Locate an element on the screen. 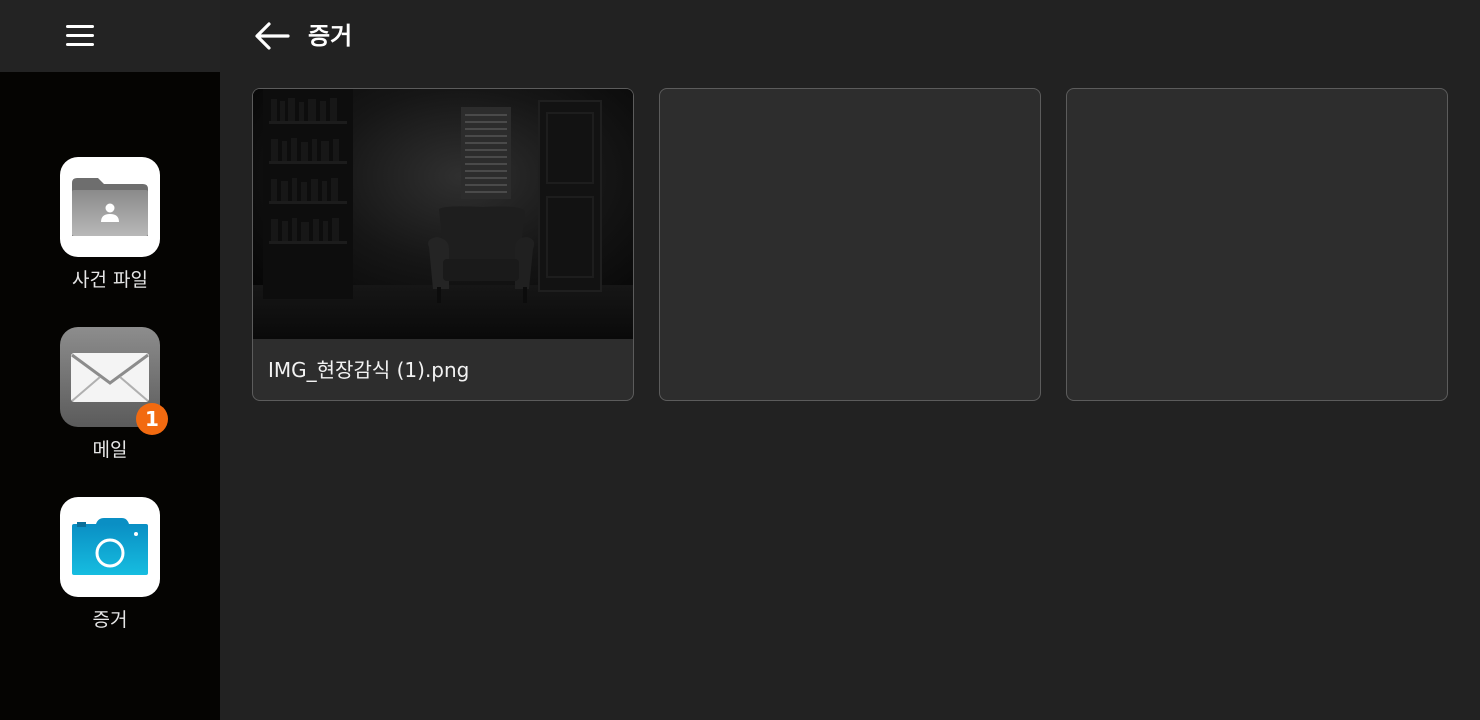 The image size is (1480, 720). sidebar-header is located at coordinates (110, 36).